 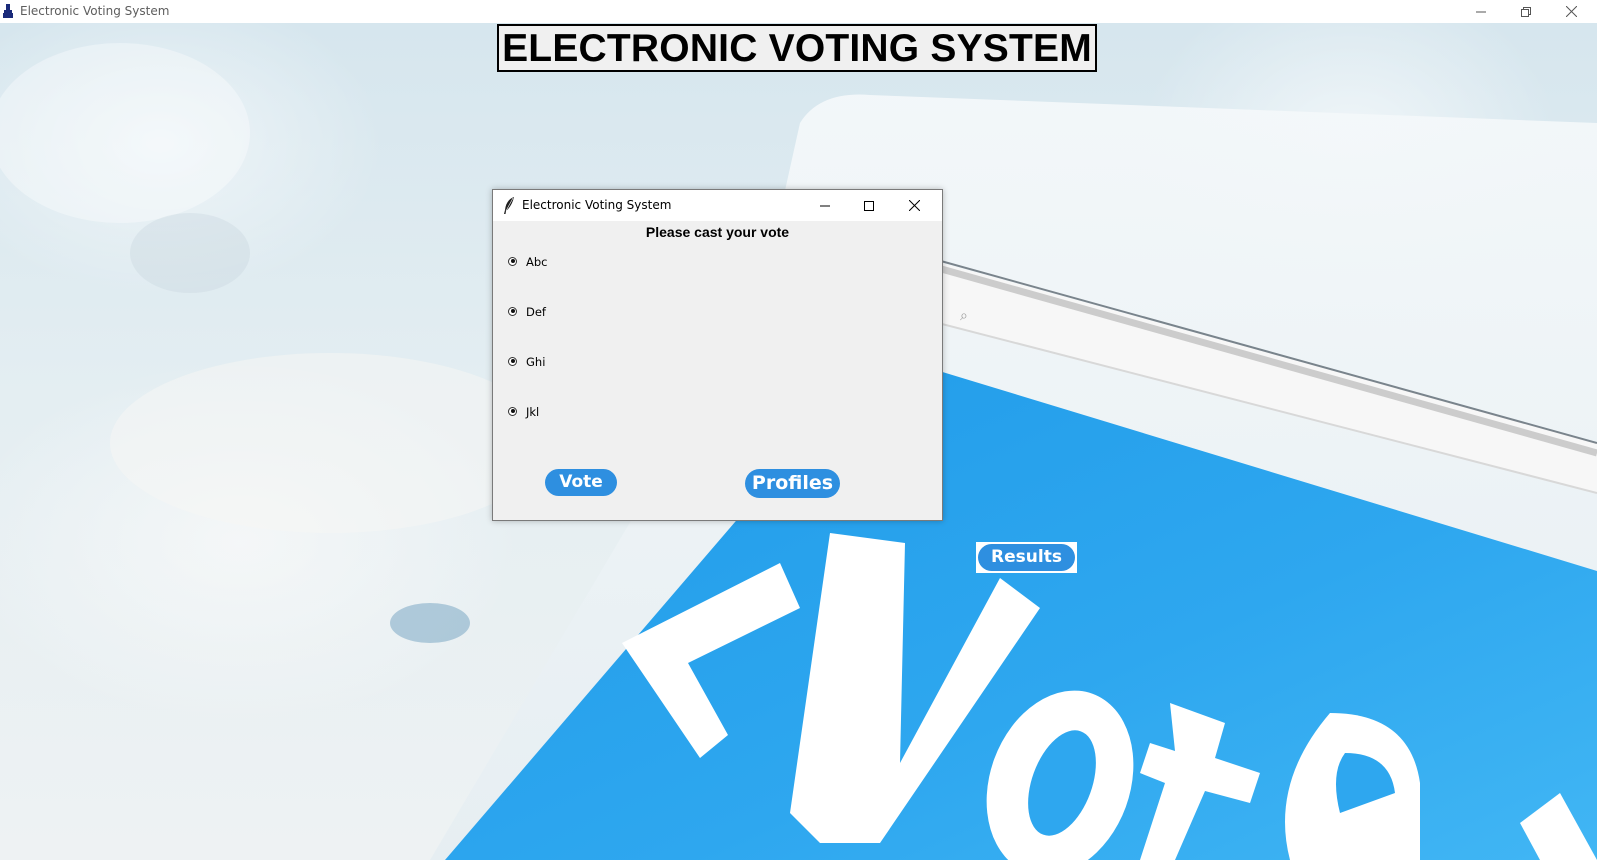 I want to click on app-icon, so click(x=8, y=11).